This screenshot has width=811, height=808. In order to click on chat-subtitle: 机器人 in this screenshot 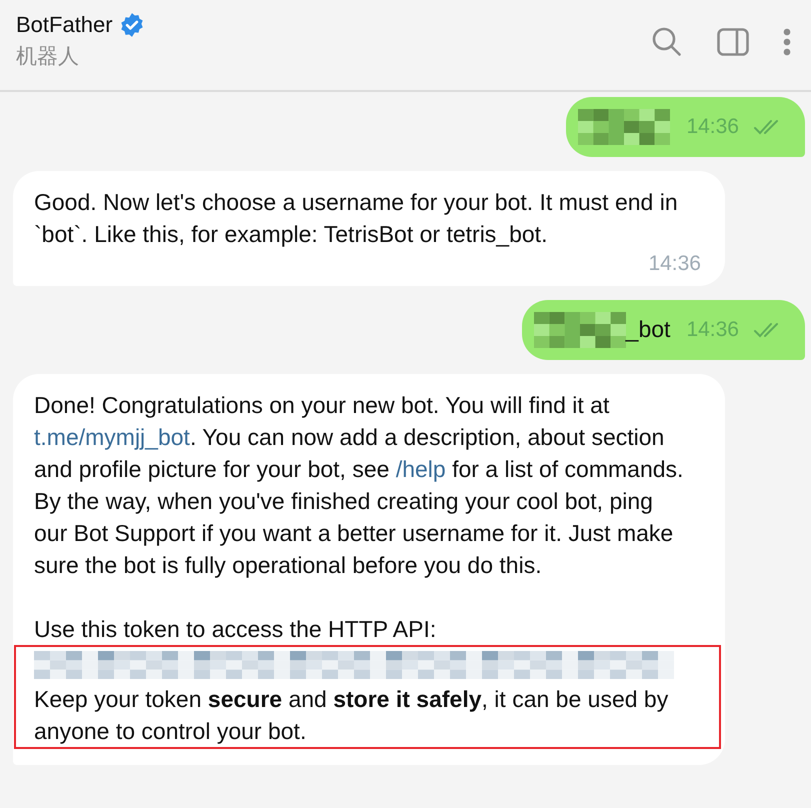, I will do `click(48, 57)`.